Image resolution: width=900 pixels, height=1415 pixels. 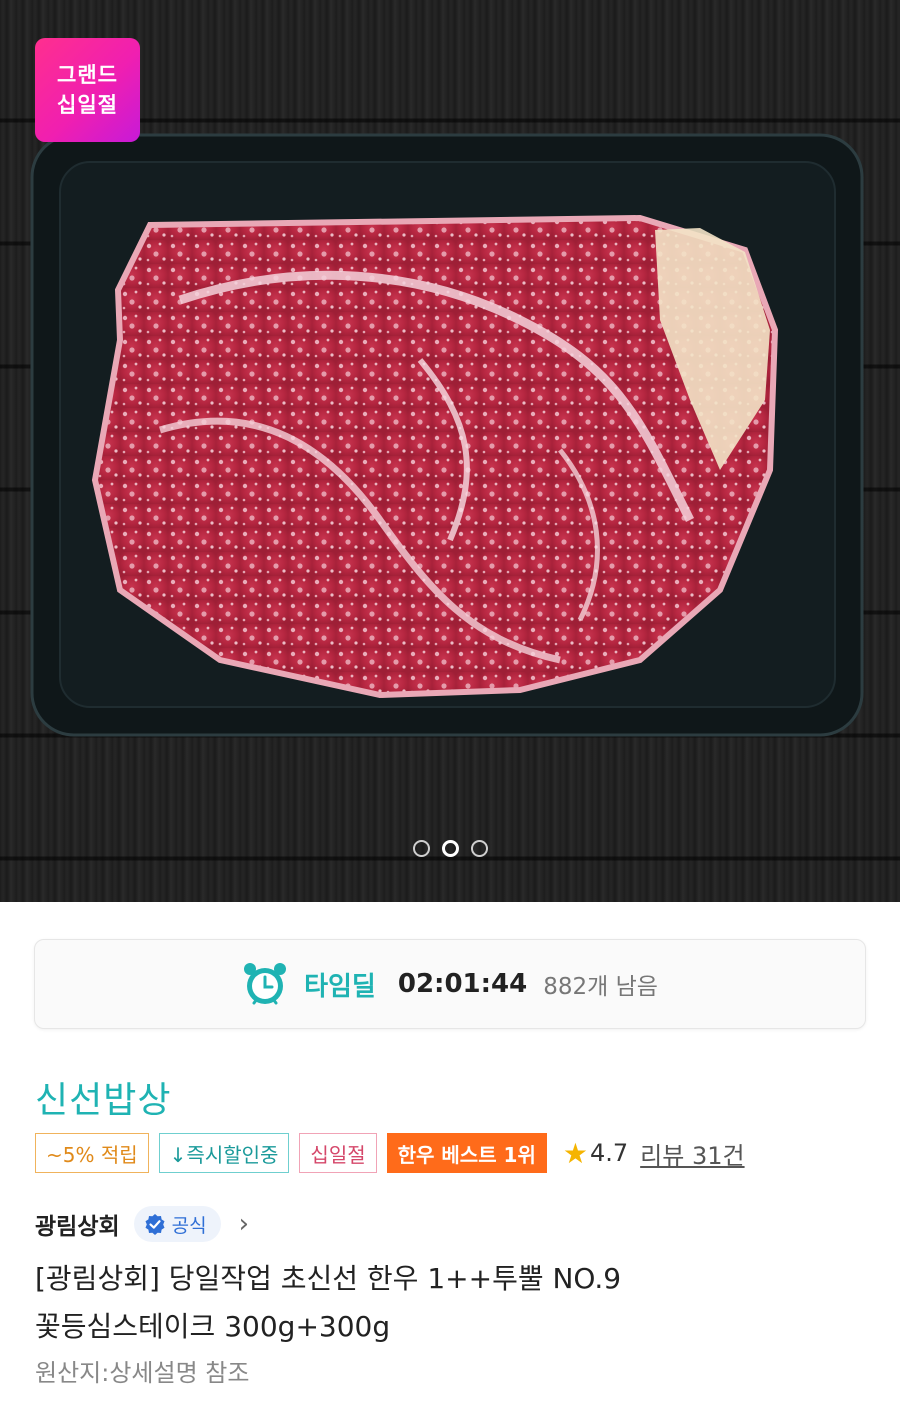 I want to click on rating-value: 4.7, so click(x=609, y=1153).